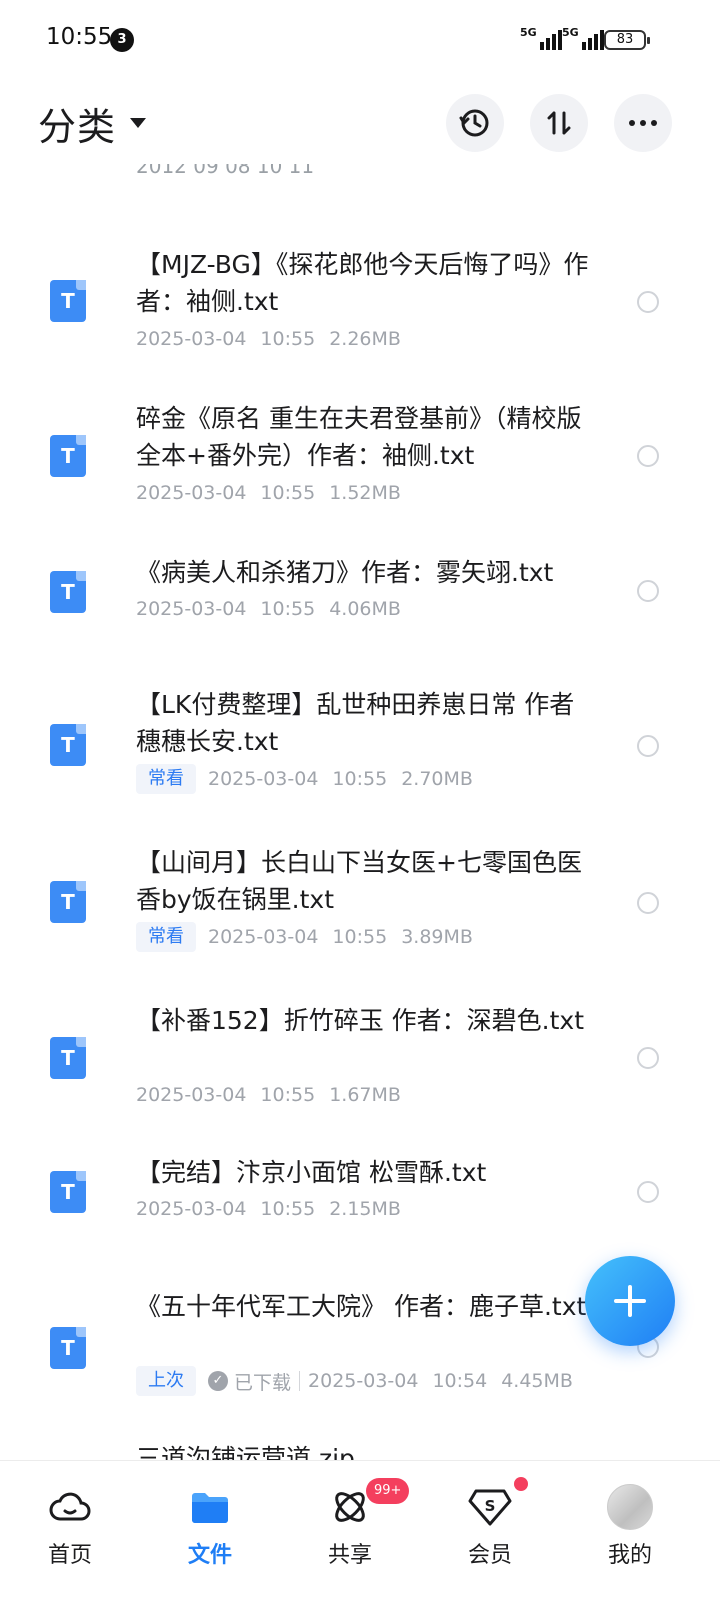 The height and width of the screenshot is (1608, 720). I want to click on file-name: 【LK付费整理】乱世种田养崽日常 作者 穗穗长安.txt, so click(355, 723).